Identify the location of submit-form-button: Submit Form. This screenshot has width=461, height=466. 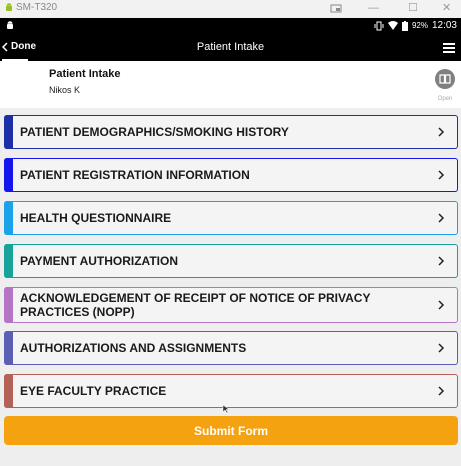
(231, 430).